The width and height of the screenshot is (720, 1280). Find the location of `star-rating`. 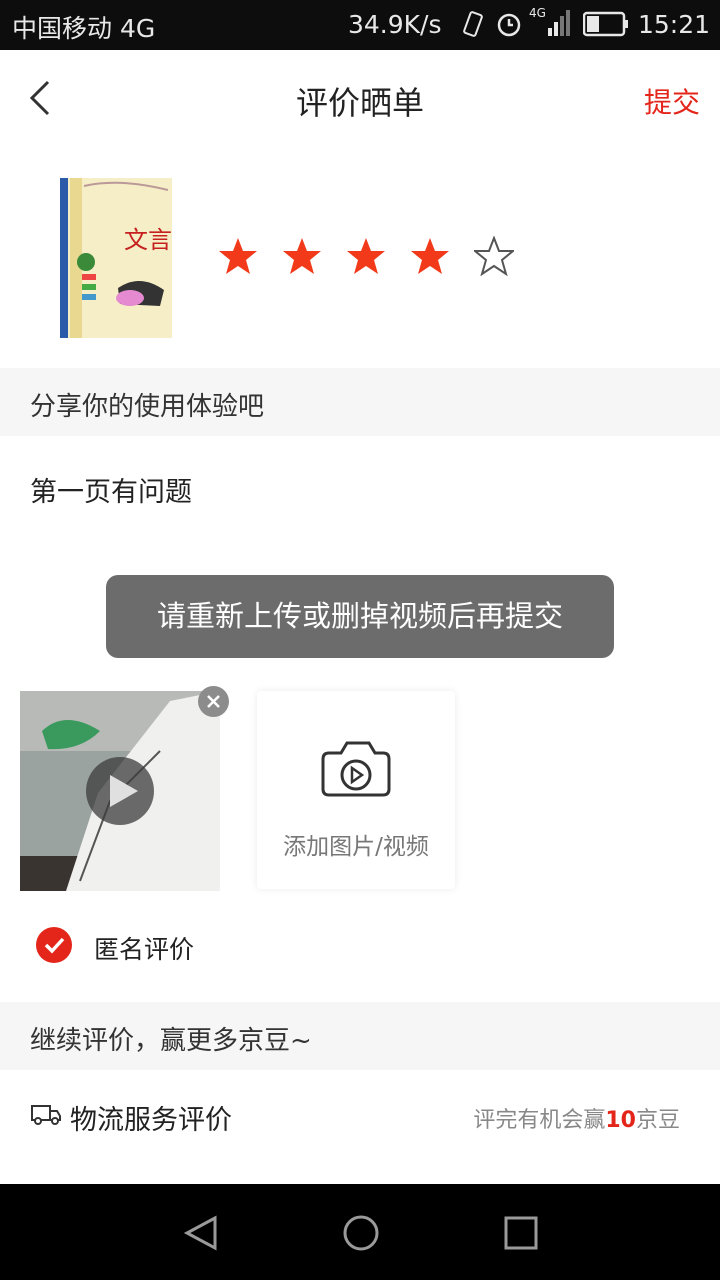

star-rating is located at coordinates (366, 256).